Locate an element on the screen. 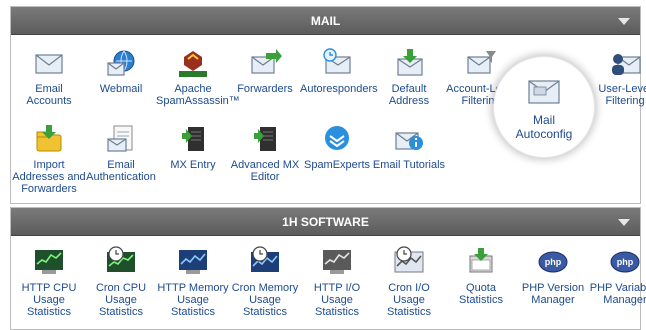 This screenshot has width=646, height=330. quota-statistics-label: Quota Statistics is located at coordinates (480, 294).